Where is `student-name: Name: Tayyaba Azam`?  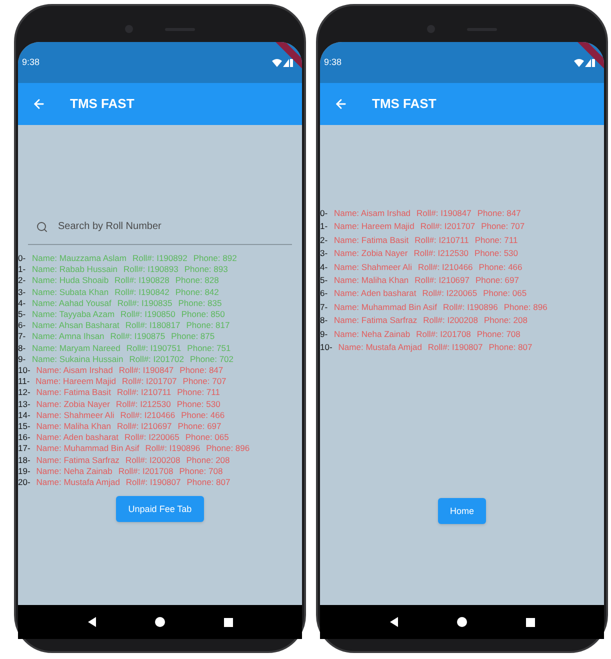 student-name: Name: Tayyaba Azam is located at coordinates (73, 314).